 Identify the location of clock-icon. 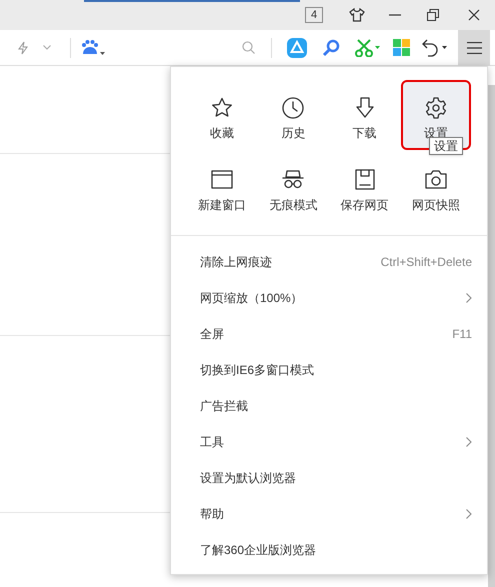
(293, 108).